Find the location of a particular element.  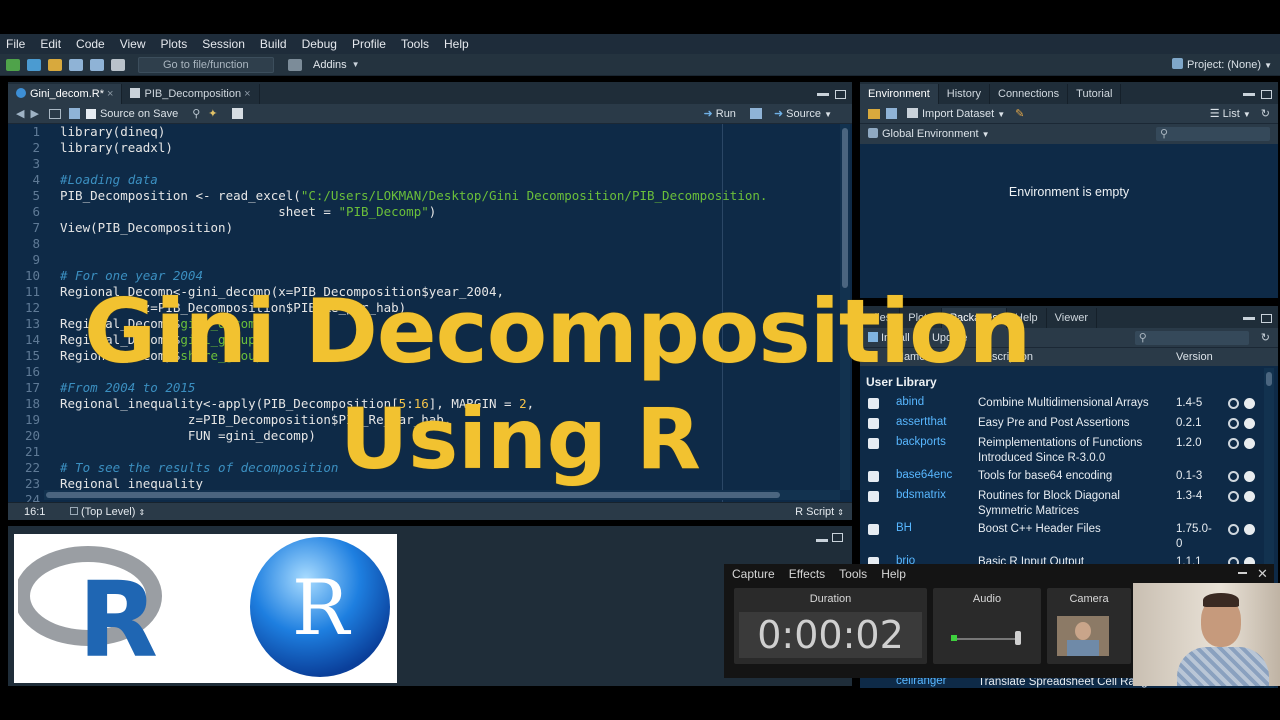

env-search-input: ⚲ is located at coordinates (1213, 134).